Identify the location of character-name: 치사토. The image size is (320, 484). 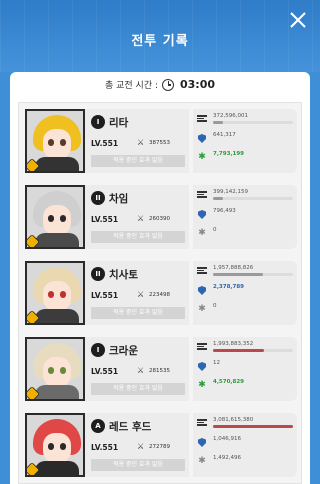
(123, 275).